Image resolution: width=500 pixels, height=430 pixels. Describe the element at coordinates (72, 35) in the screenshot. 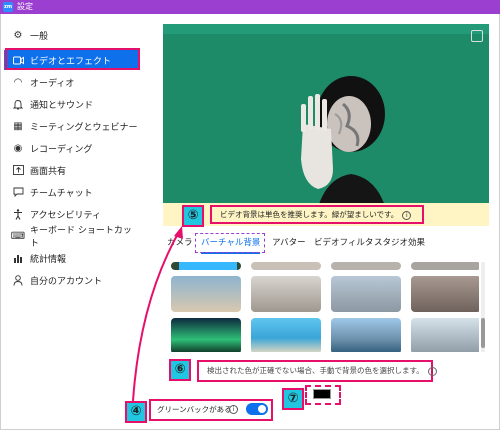

I see `sidebar-item-general: ⚙ 一般` at that location.